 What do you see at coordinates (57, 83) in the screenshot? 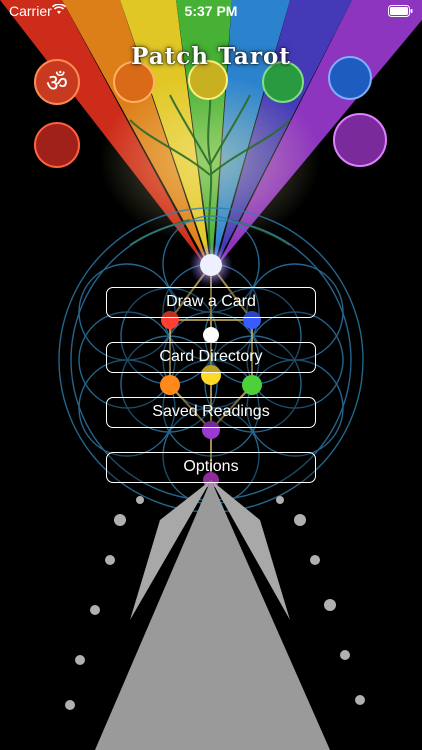
I see `svg-text: ॐ` at bounding box center [57, 83].